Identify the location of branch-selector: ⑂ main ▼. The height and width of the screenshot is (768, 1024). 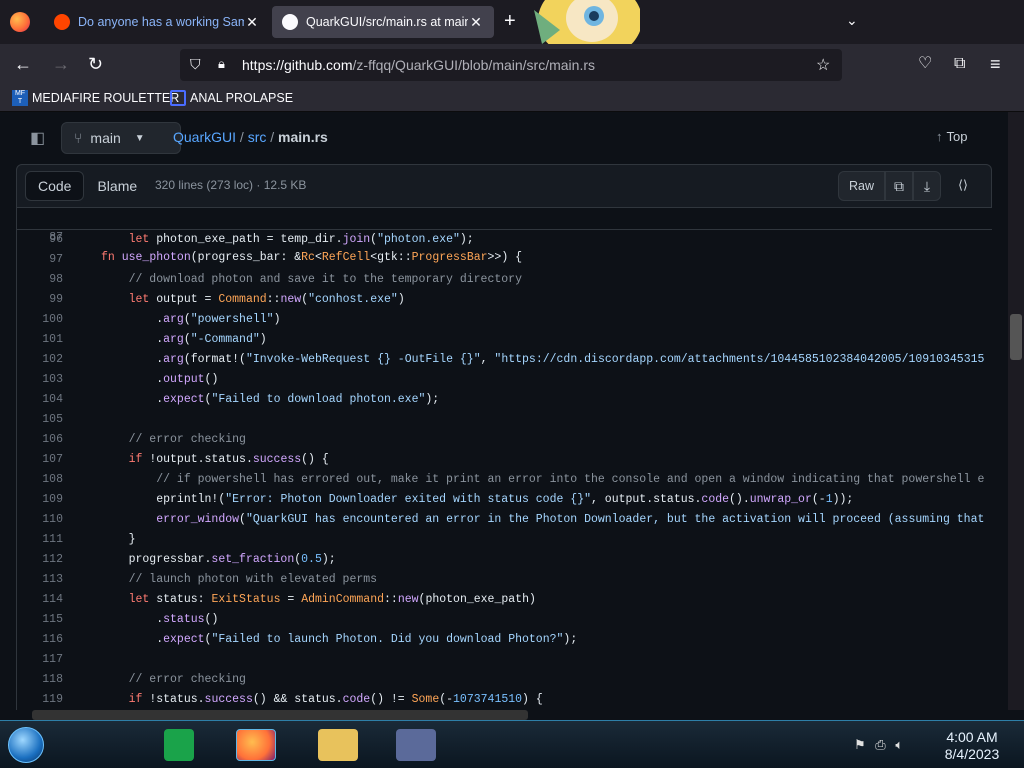
(121, 138).